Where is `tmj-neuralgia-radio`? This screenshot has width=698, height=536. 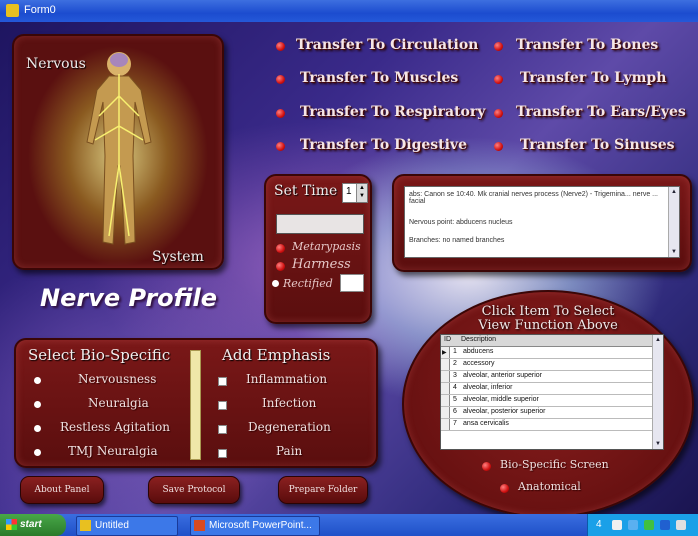
tmj-neuralgia-radio is located at coordinates (37, 452).